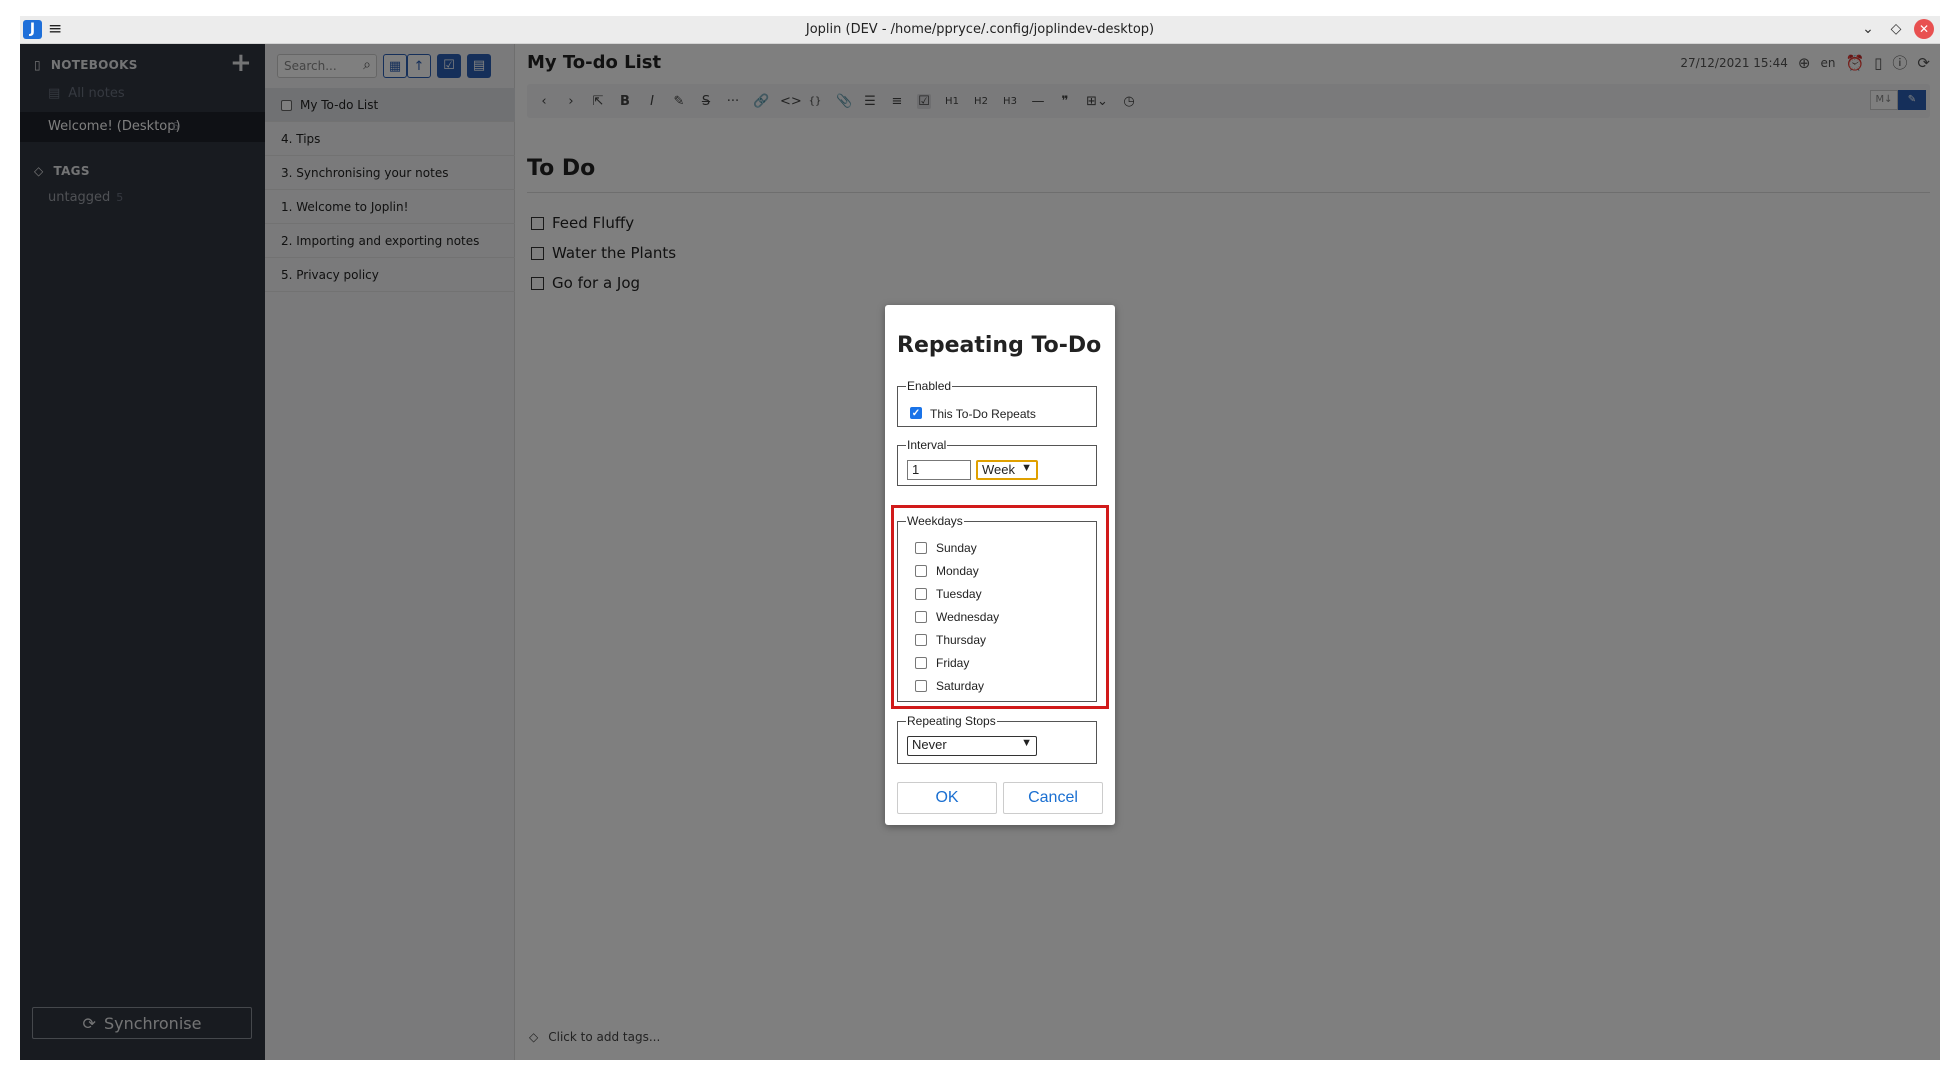  I want to click on repeats-label: This To-Do Repeats, so click(983, 414).